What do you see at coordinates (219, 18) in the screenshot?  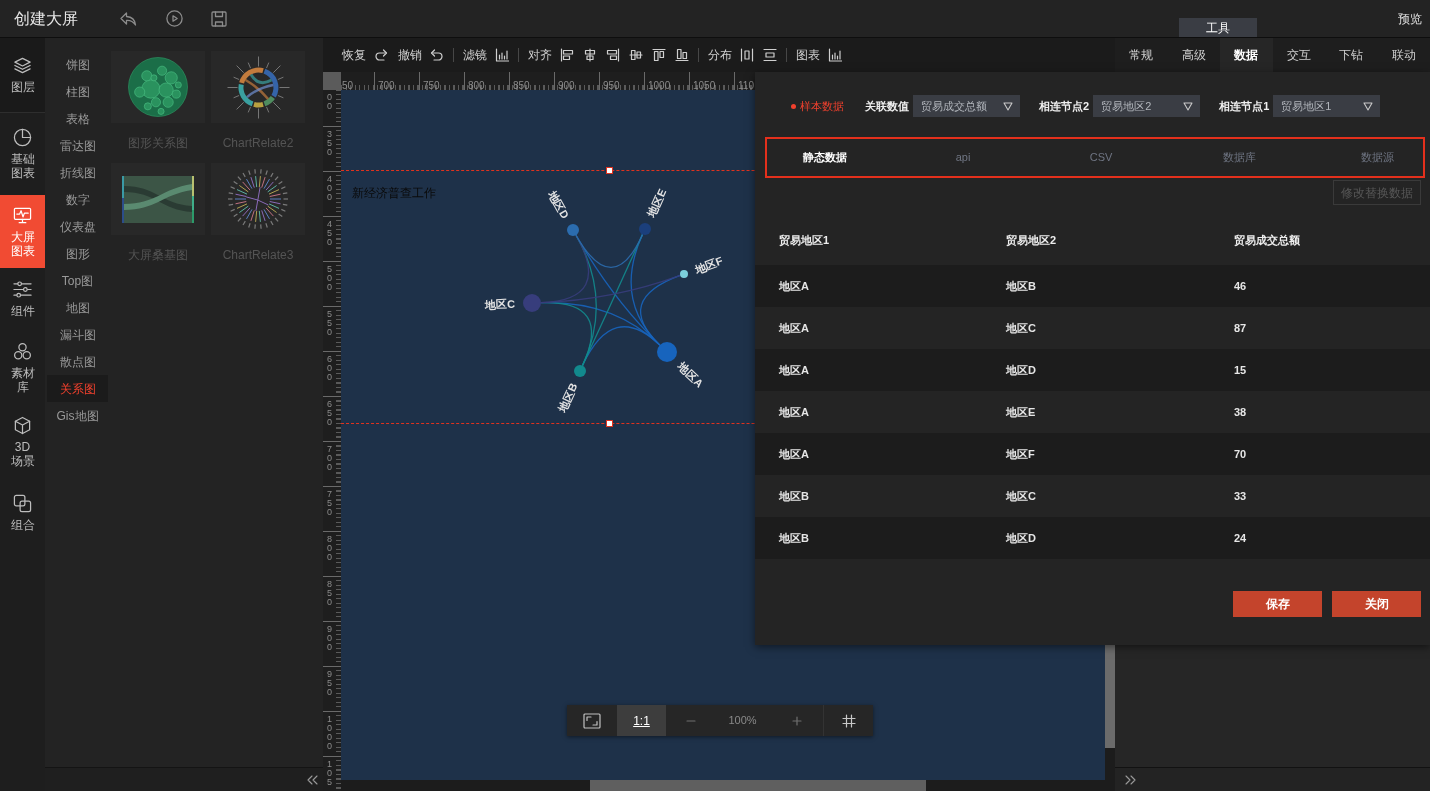 I see `save-icon` at bounding box center [219, 18].